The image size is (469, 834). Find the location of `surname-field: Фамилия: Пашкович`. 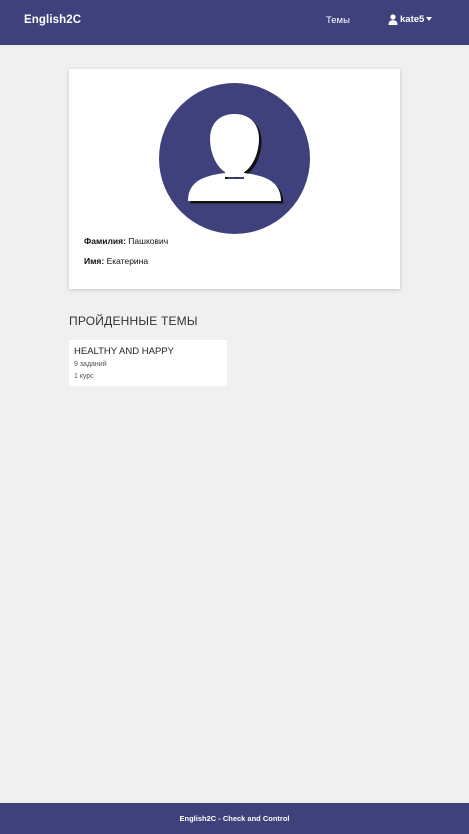

surname-field: Фамилия: Пашкович is located at coordinates (126, 241).